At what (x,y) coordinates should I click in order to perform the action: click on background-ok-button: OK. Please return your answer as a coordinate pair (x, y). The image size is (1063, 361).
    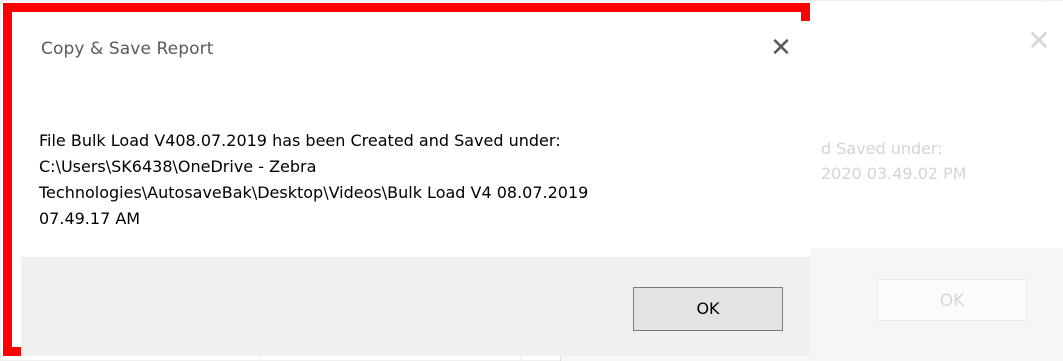
    Looking at the image, I should click on (952, 300).